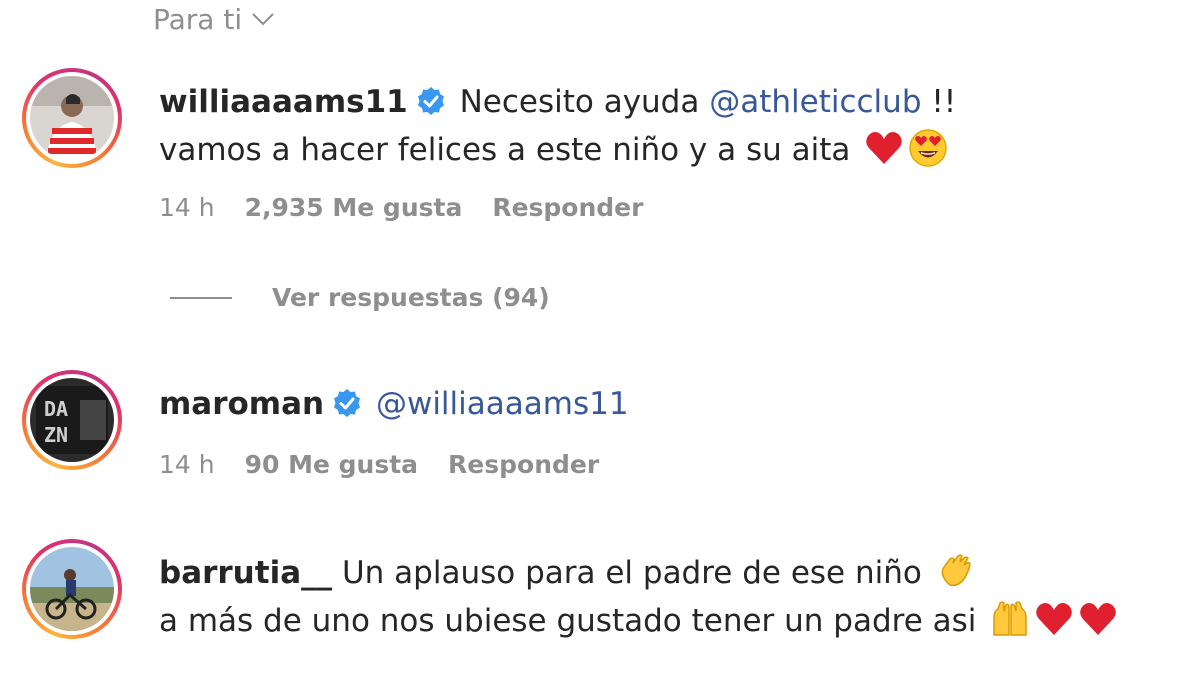 The image size is (1200, 675). What do you see at coordinates (354, 207) in the screenshot?
I see `likes-count: 2,935 Me gusta` at bounding box center [354, 207].